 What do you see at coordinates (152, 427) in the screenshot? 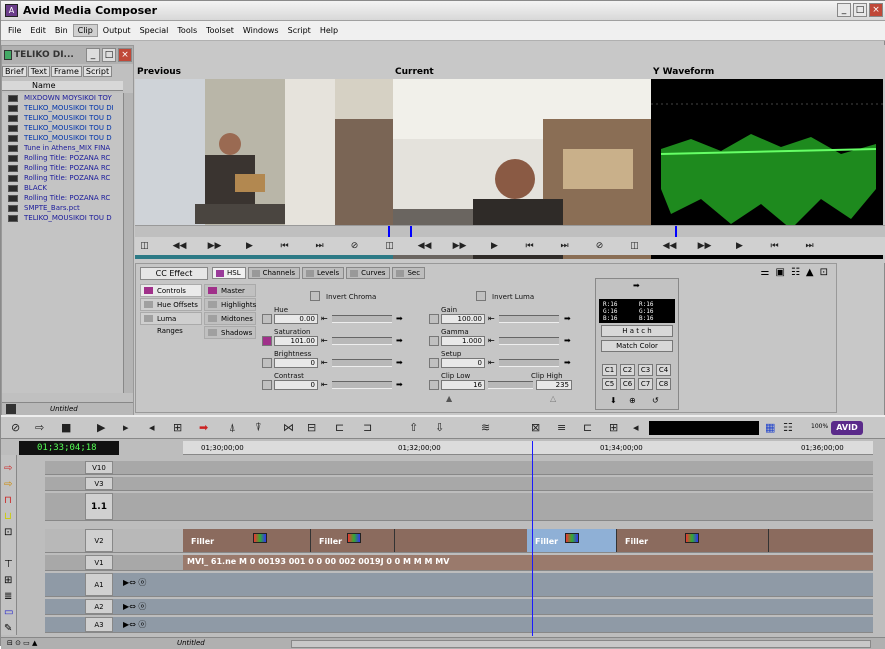
I see `rewind-tool-icon: ◂` at bounding box center [152, 427].